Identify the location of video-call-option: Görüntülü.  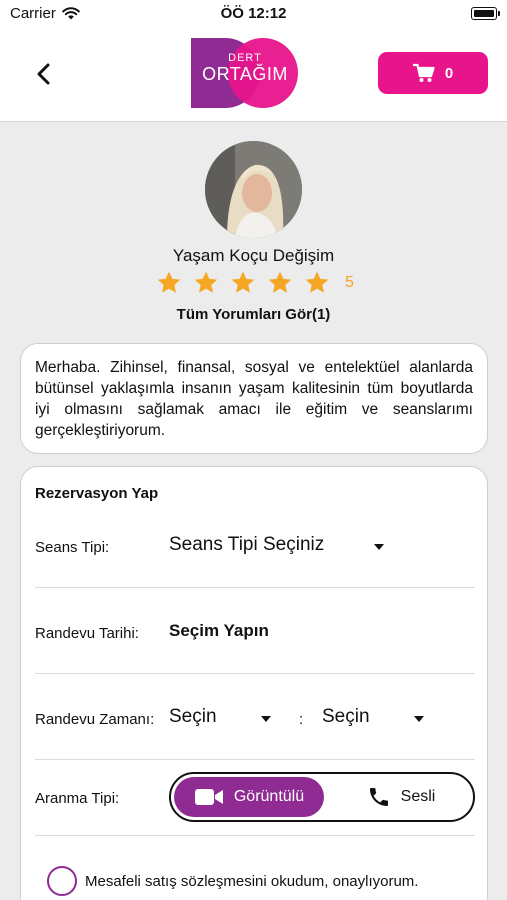
(249, 797).